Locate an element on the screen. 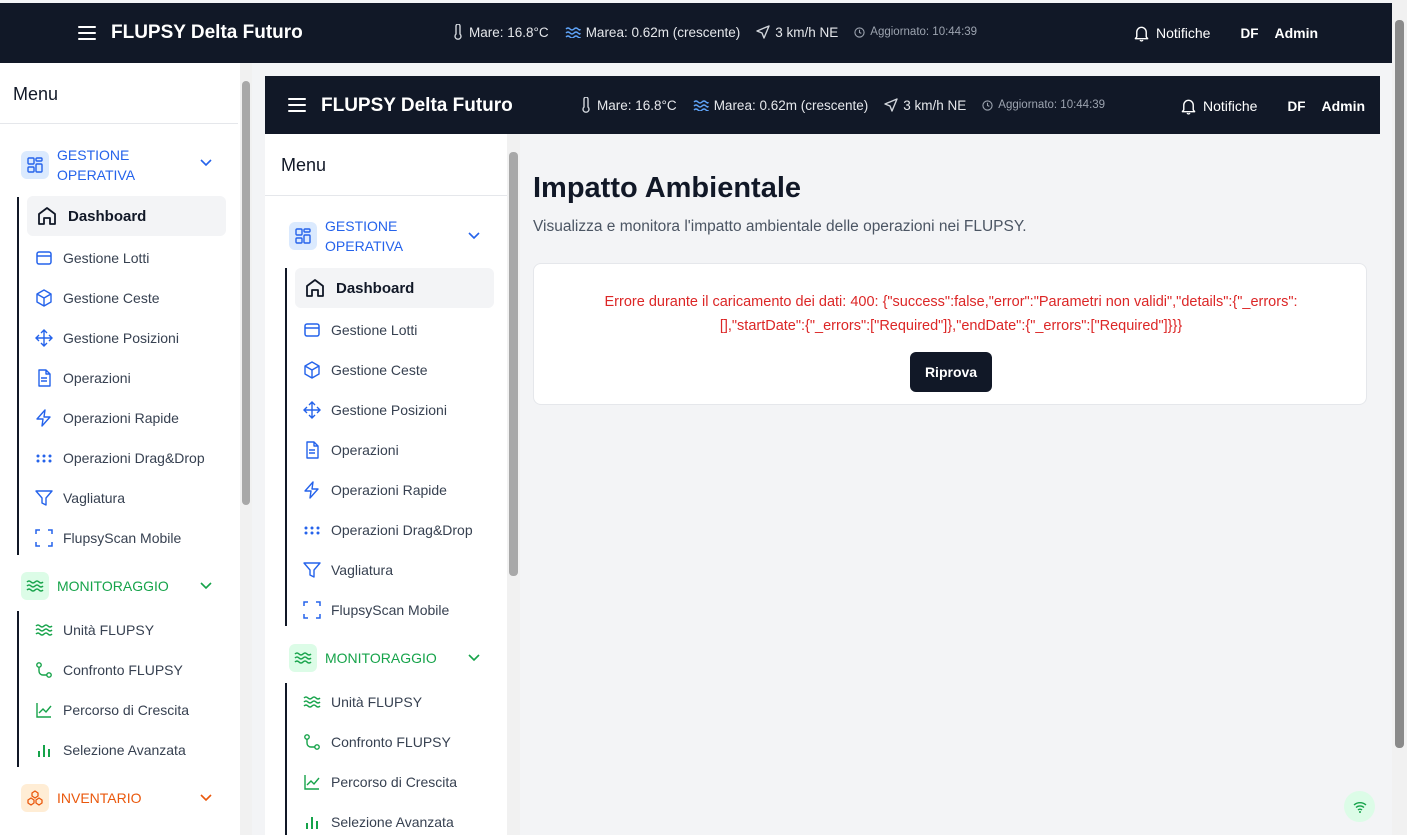 The width and height of the screenshot is (1407, 835). divider is located at coordinates (386, 195).